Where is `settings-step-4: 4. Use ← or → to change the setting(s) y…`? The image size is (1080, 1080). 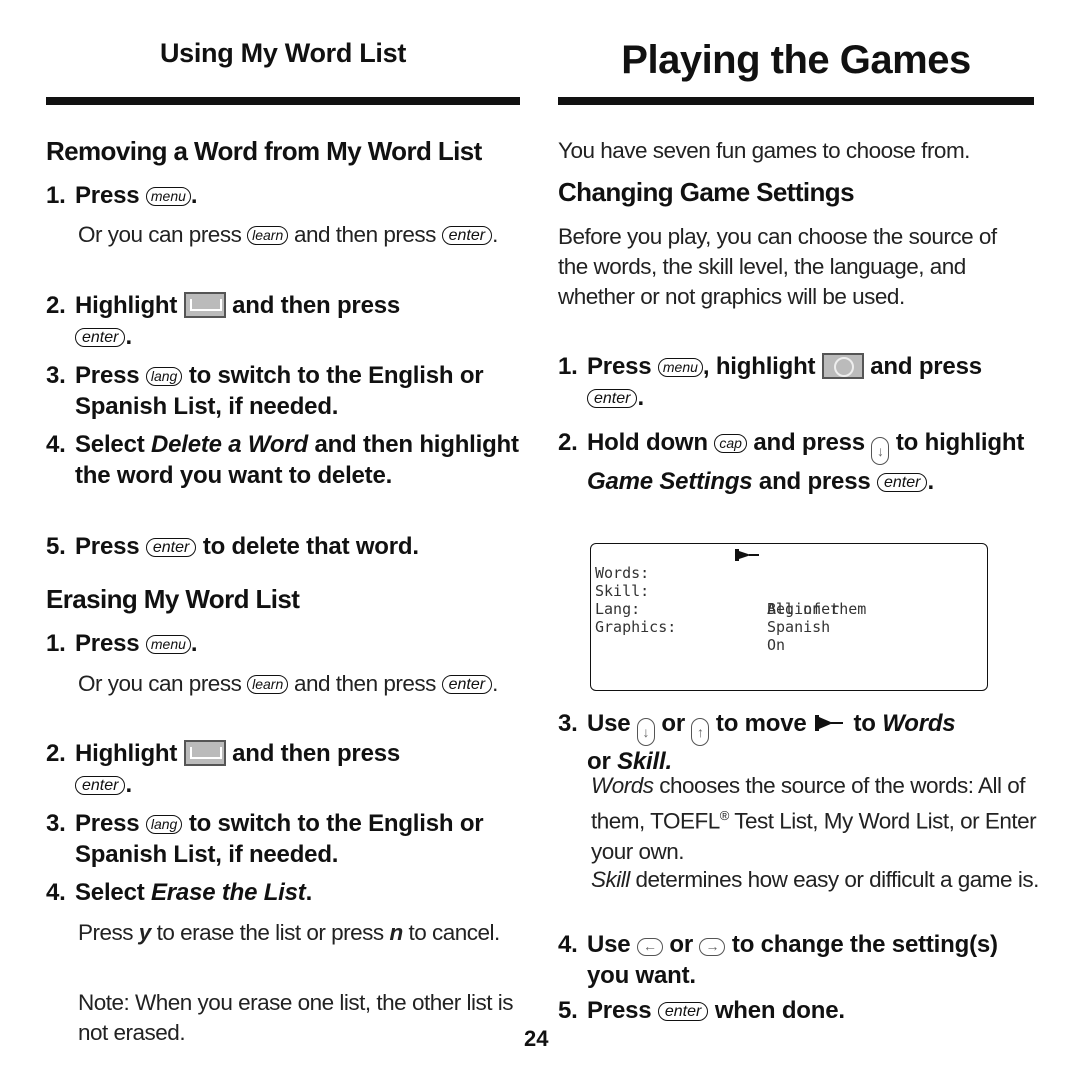 settings-step-4: 4. Use ← or → to change the setting(s) y… is located at coordinates (778, 960).